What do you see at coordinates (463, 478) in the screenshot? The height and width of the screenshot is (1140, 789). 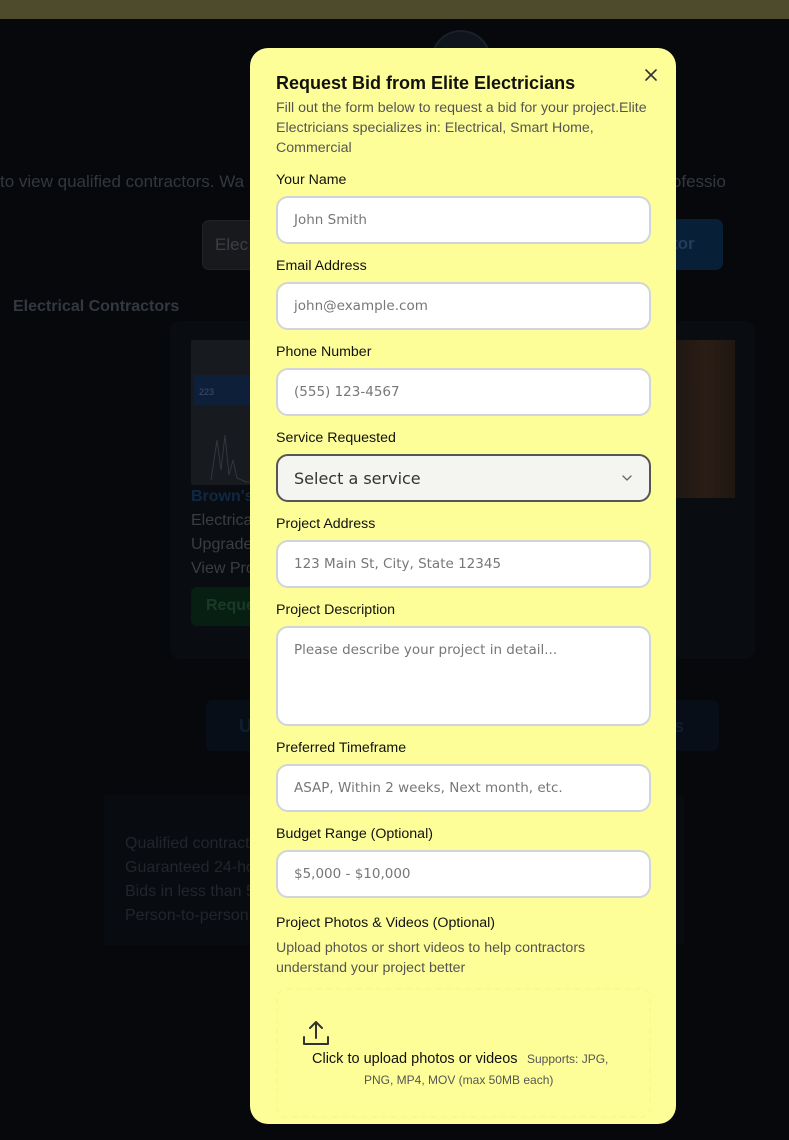 I see `service-select: Select a service` at bounding box center [463, 478].